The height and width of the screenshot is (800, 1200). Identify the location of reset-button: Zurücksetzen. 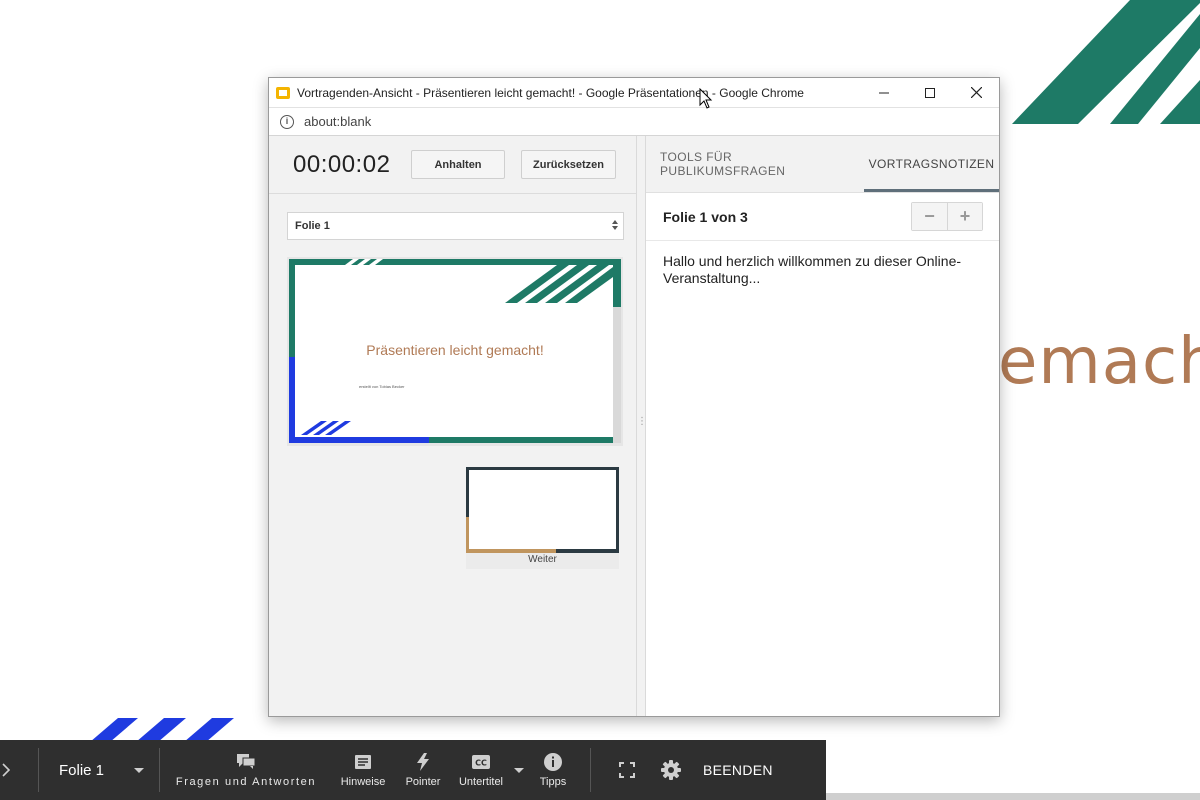
(568, 164).